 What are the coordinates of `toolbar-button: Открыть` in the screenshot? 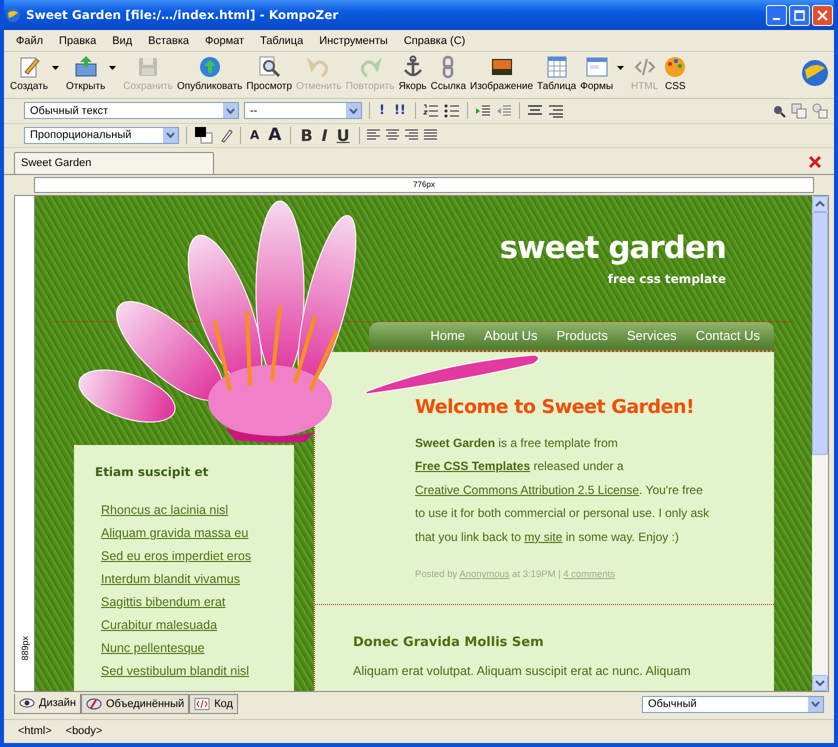 It's located at (86, 73).